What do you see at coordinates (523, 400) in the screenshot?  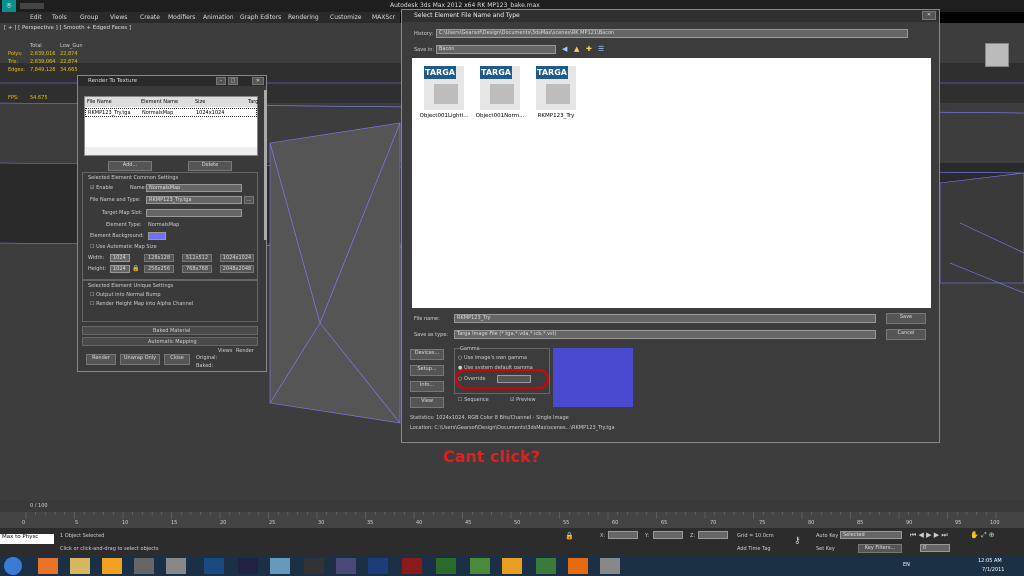 I see `preview-checkbox: ☑ Preview` at bounding box center [523, 400].